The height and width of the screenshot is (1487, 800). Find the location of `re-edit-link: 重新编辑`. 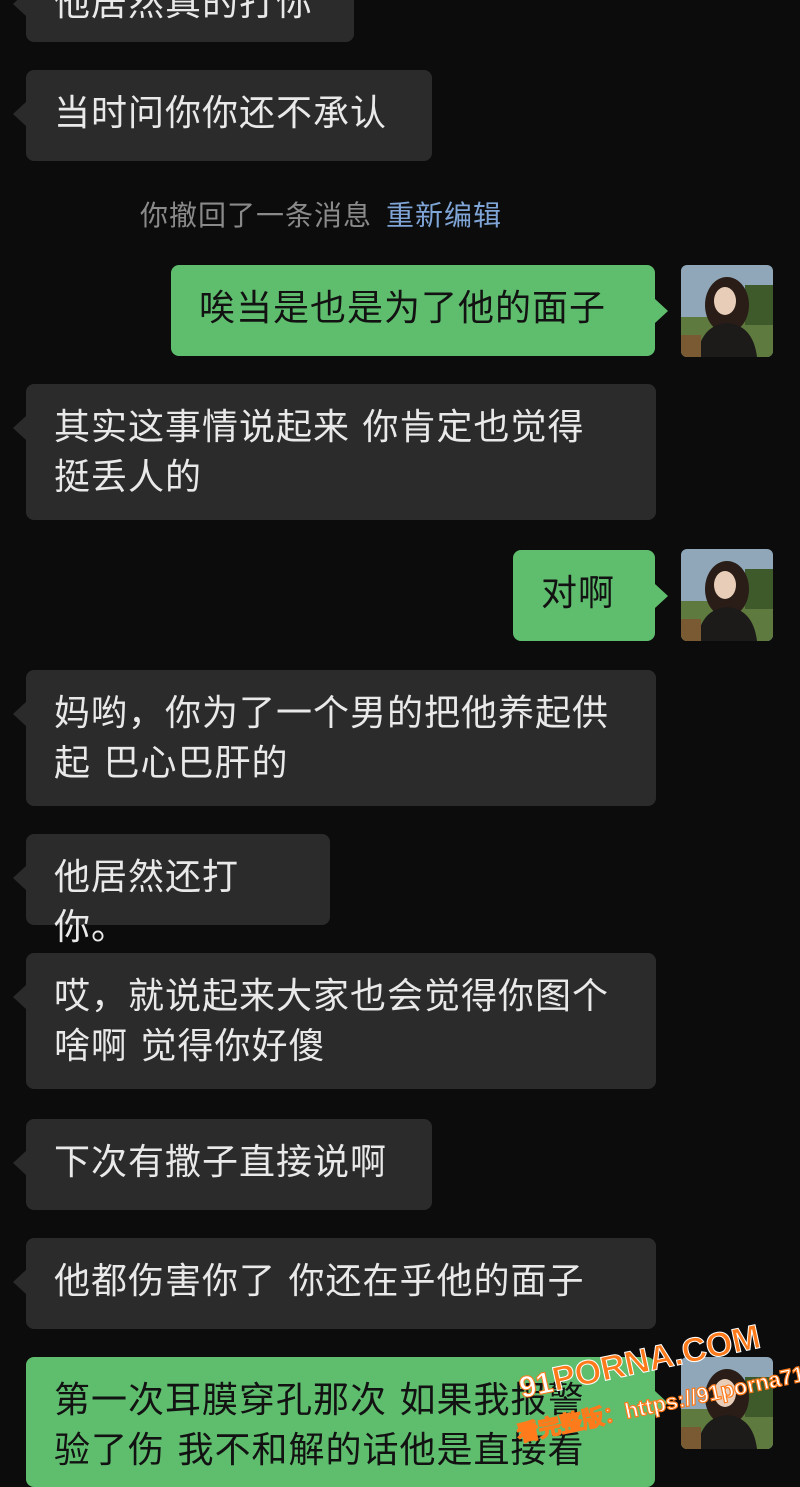

re-edit-link: 重新编辑 is located at coordinates (444, 215).